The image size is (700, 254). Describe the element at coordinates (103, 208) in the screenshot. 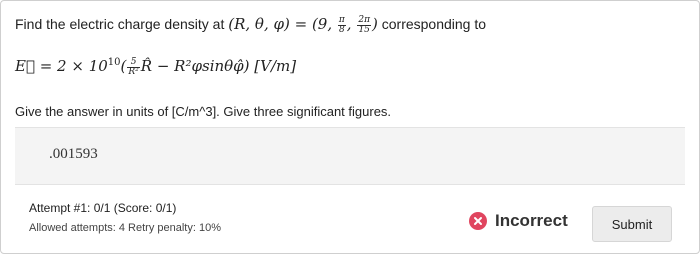

I see `attempt-score: Attempt #1: 0/1 (Score: 0/1)` at that location.